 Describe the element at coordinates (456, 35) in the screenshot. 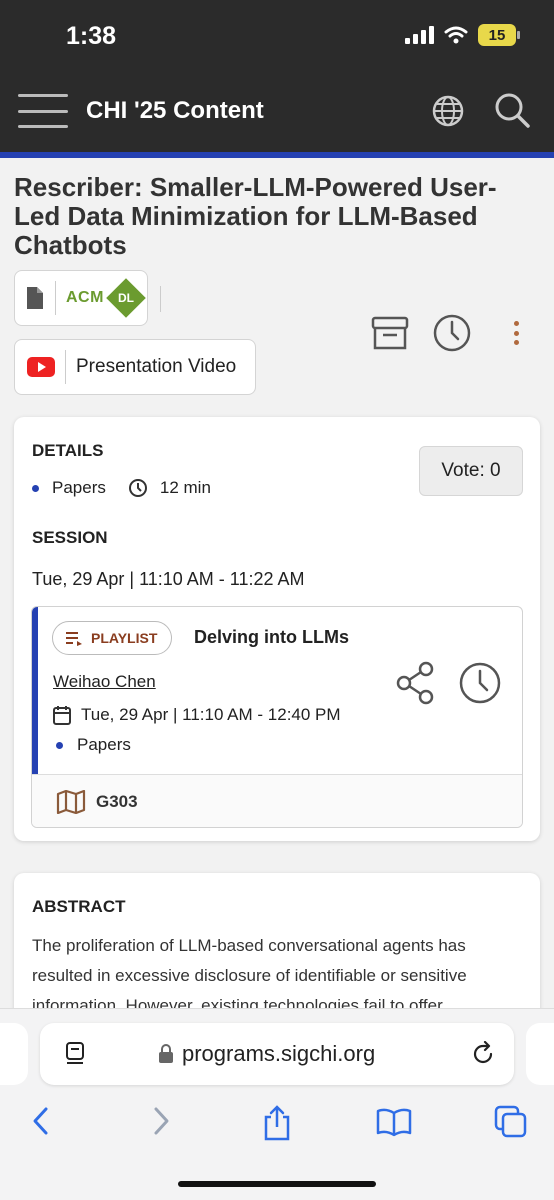

I see `wifi-icon` at that location.